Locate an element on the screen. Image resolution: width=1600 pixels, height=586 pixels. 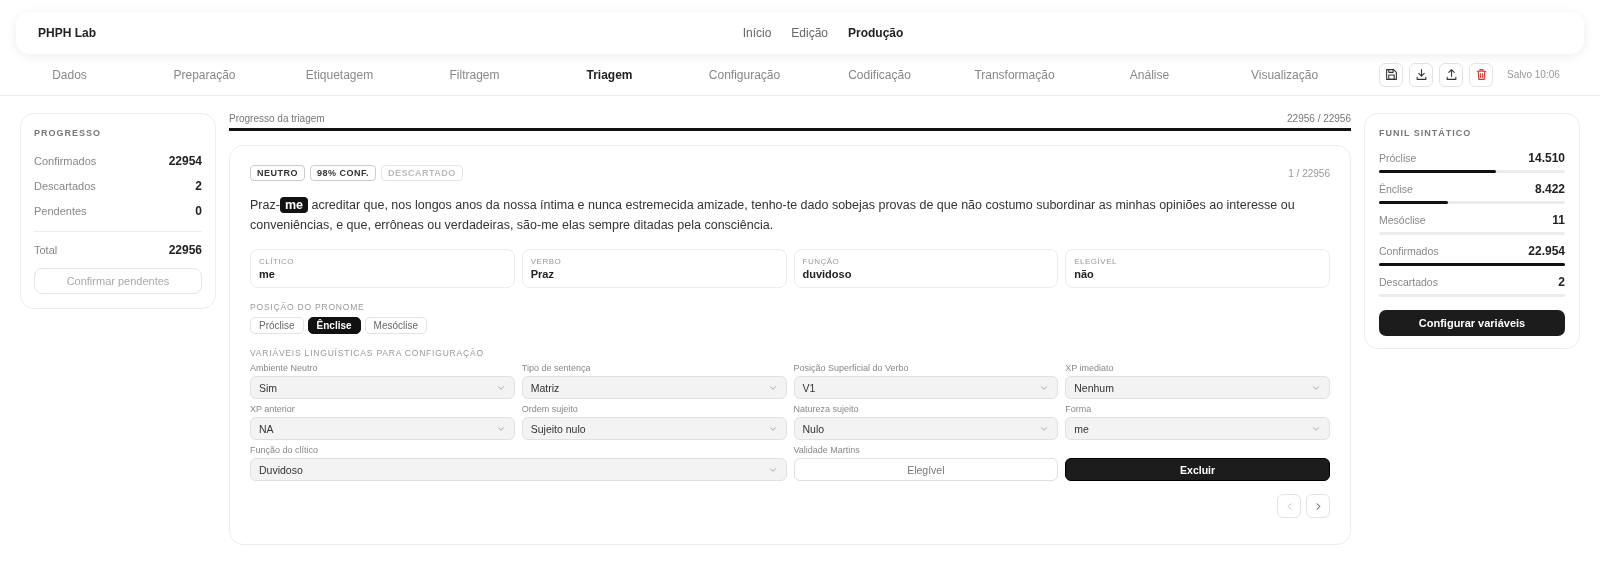
position-option: Próclise is located at coordinates (277, 325).